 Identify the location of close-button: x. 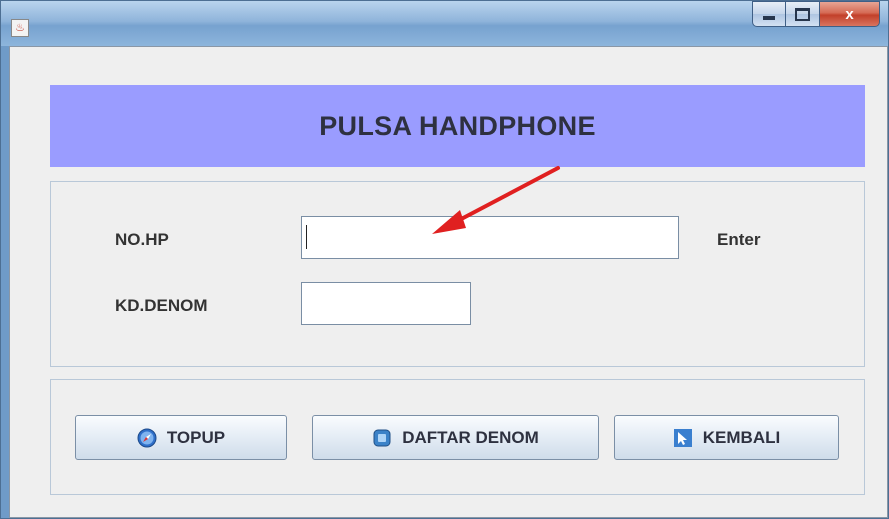
(850, 14).